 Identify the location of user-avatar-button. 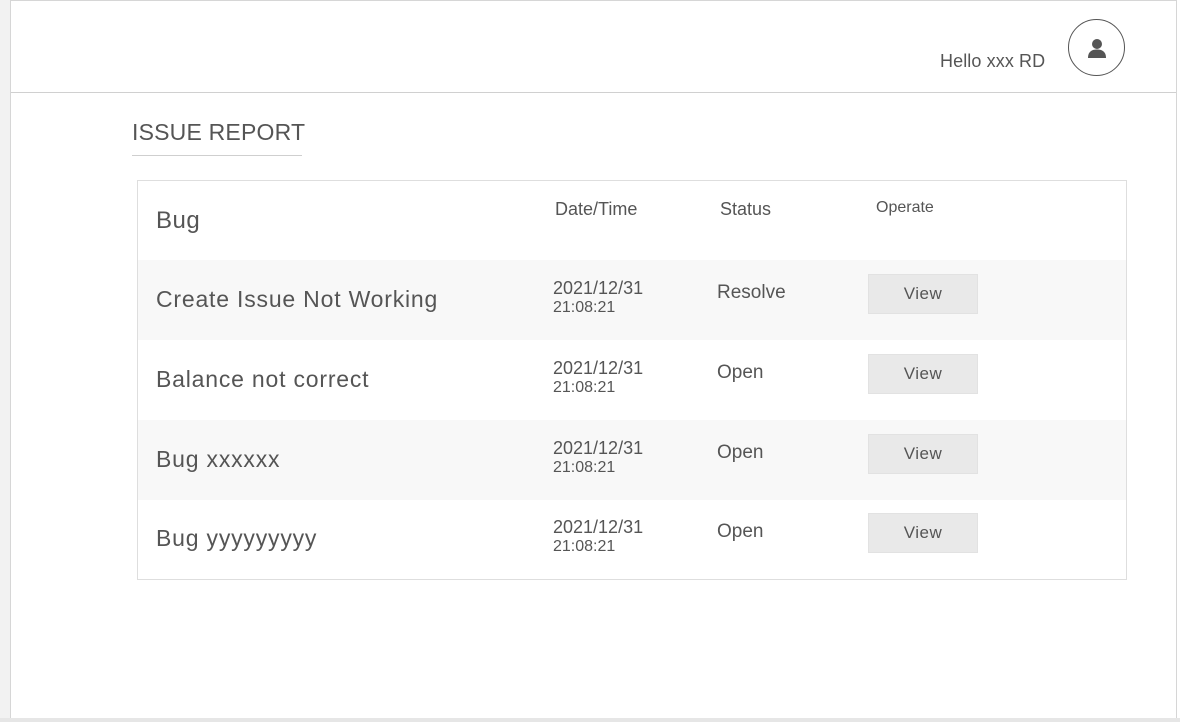
(1096, 47).